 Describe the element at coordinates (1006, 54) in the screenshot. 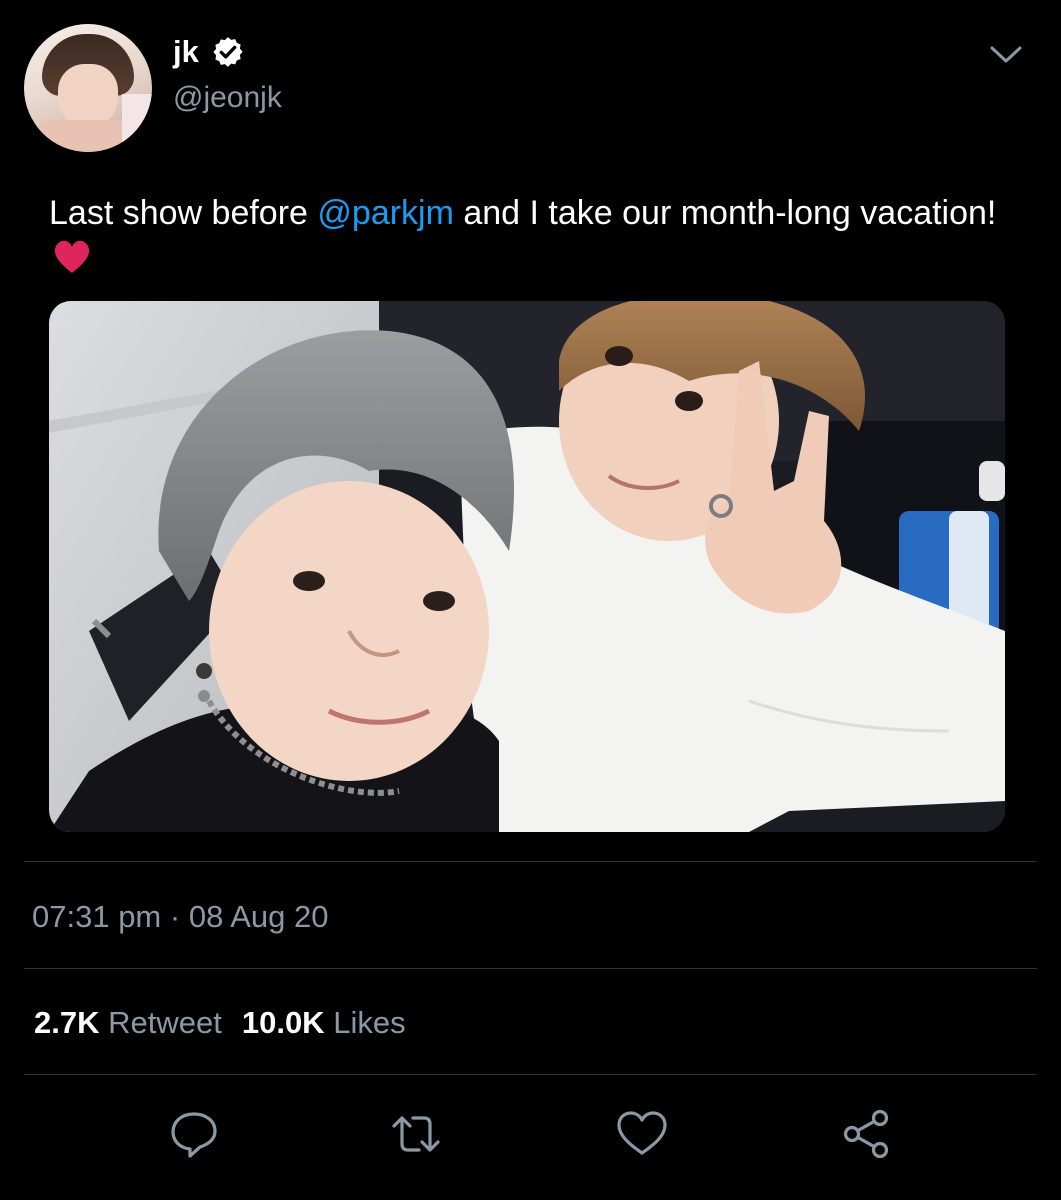

I see `chevron-down-icon` at that location.